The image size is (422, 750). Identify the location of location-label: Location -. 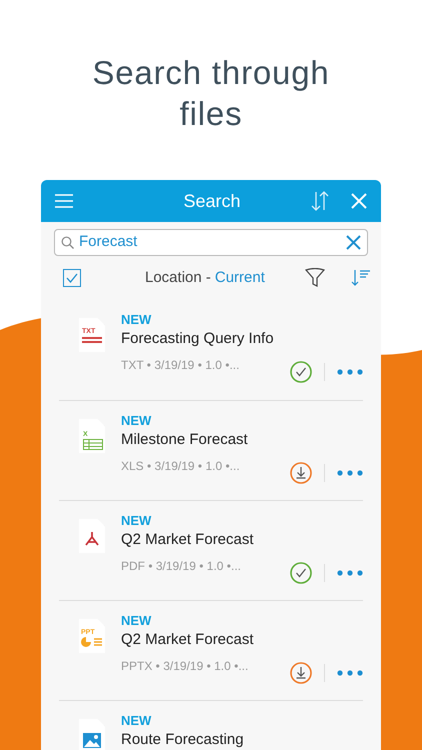
(178, 278).